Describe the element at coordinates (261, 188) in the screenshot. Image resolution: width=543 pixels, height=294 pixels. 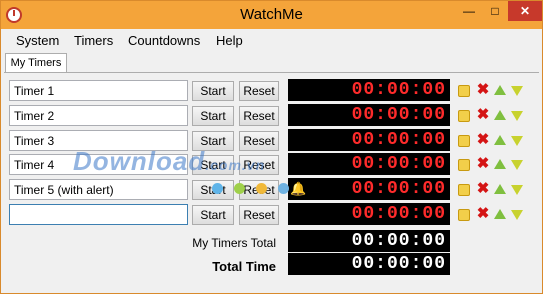
I see `watermark-dot-yellow` at that location.